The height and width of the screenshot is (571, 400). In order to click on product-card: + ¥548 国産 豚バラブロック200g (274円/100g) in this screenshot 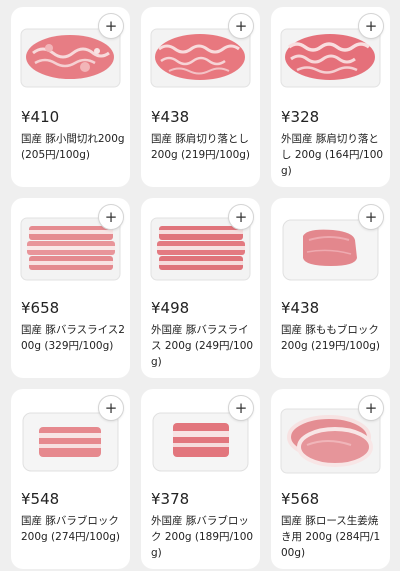, I will do `click(70, 479)`.